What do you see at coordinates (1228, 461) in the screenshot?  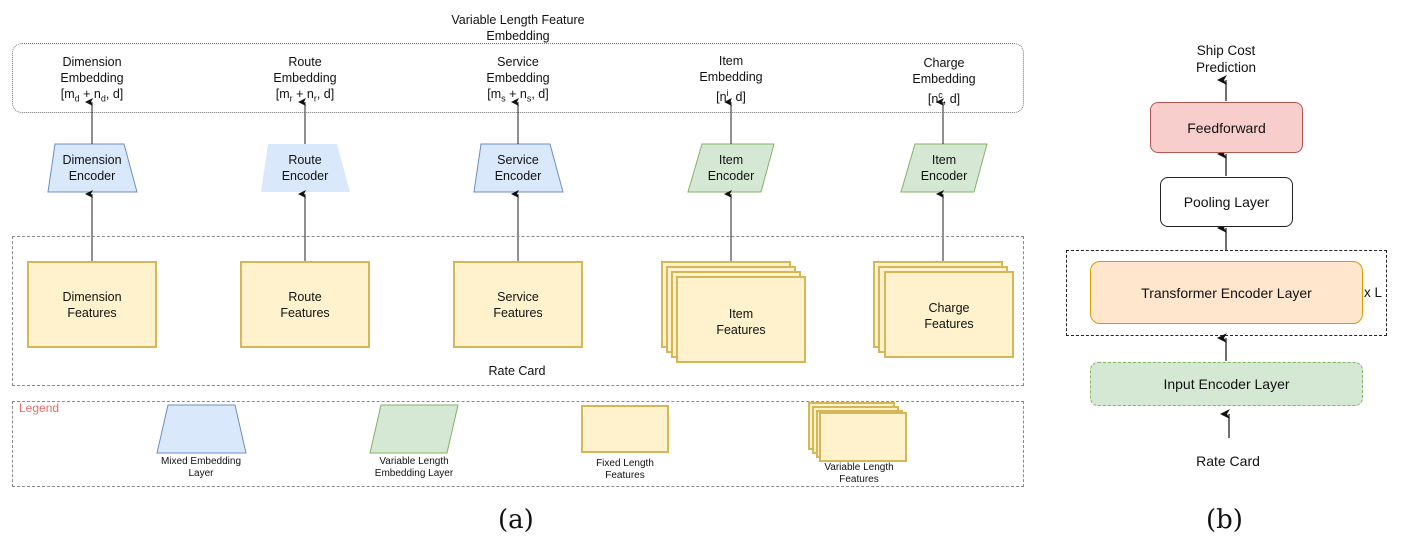 I see `rate-card-input-label: Rate Card` at bounding box center [1228, 461].